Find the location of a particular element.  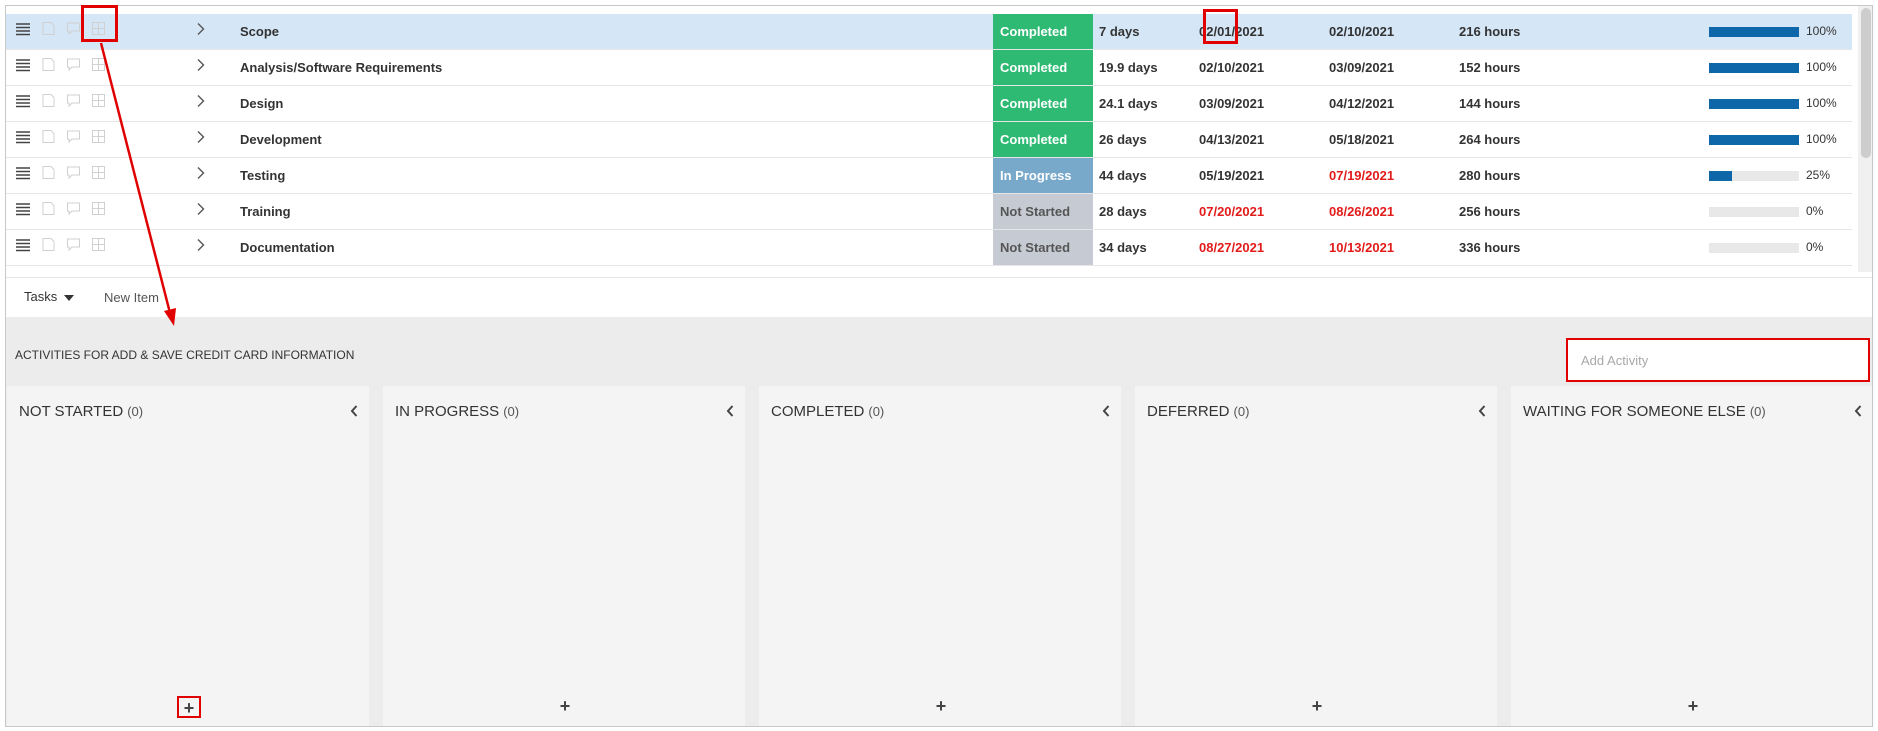

annotation-arrow is located at coordinates (137, 184).